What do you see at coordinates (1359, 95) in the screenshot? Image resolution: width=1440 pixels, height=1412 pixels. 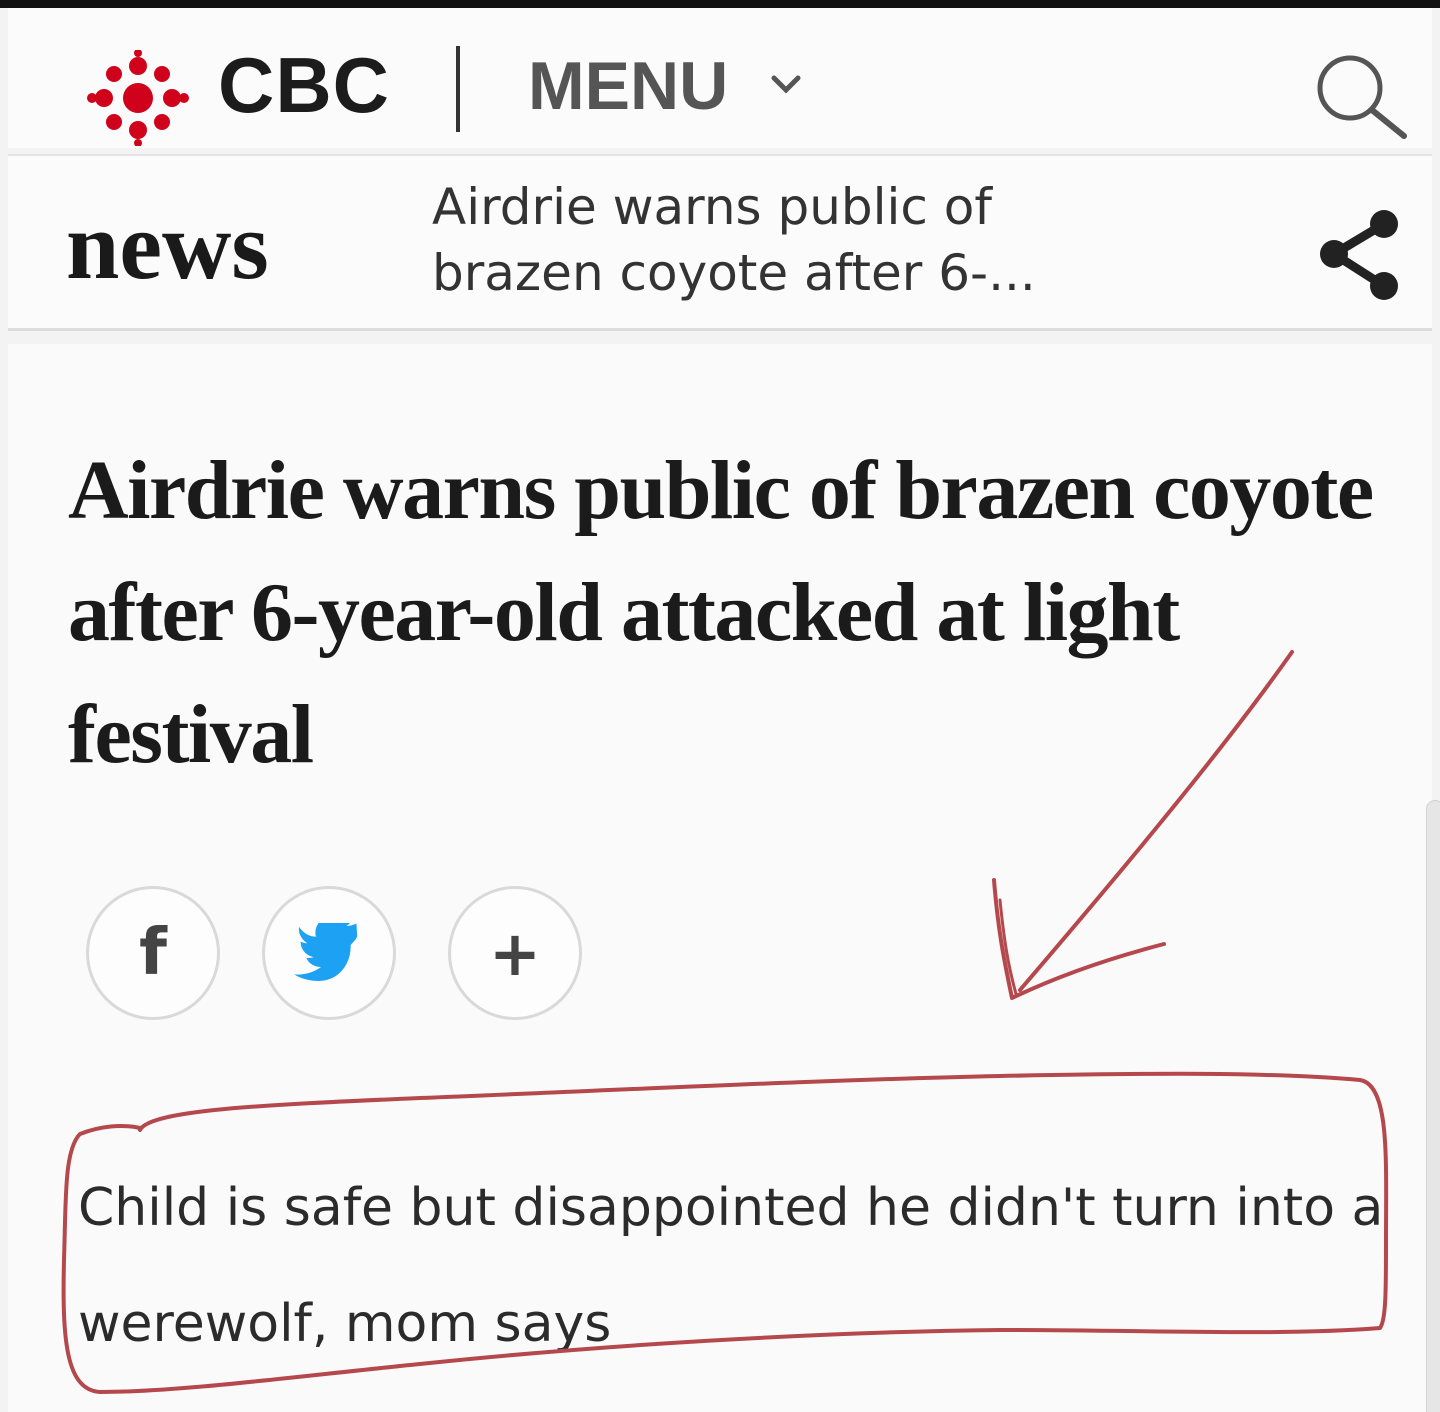 I see `search-icon` at bounding box center [1359, 95].